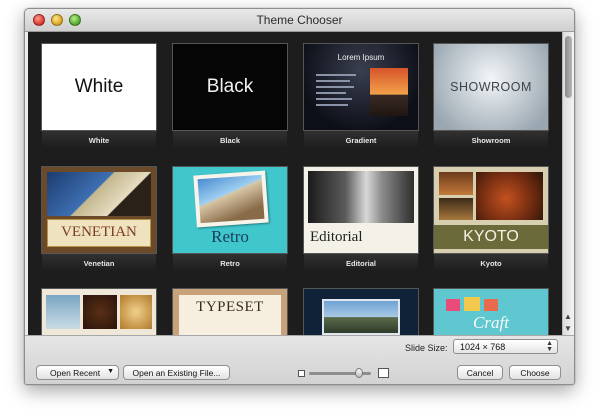 This screenshot has height=419, width=595. What do you see at coordinates (491, 237) in the screenshot?
I see `theme-preview-text: KYOTO` at bounding box center [491, 237].